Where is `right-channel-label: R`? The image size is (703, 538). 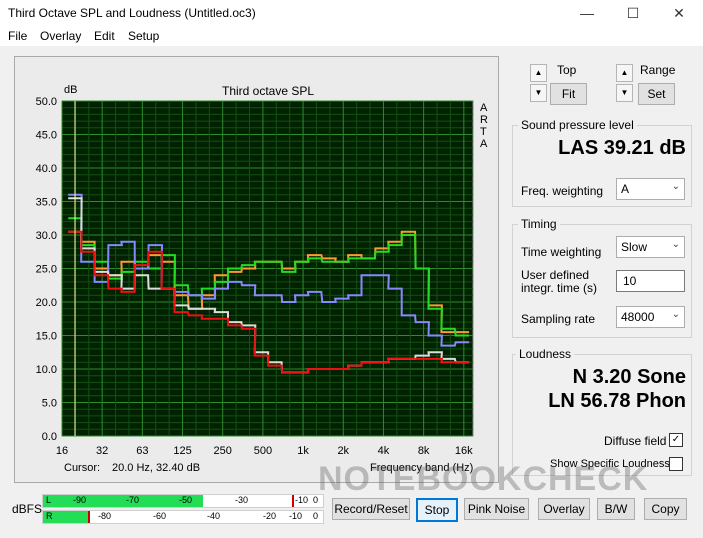
right-channel-label: R is located at coordinates (49, 516).